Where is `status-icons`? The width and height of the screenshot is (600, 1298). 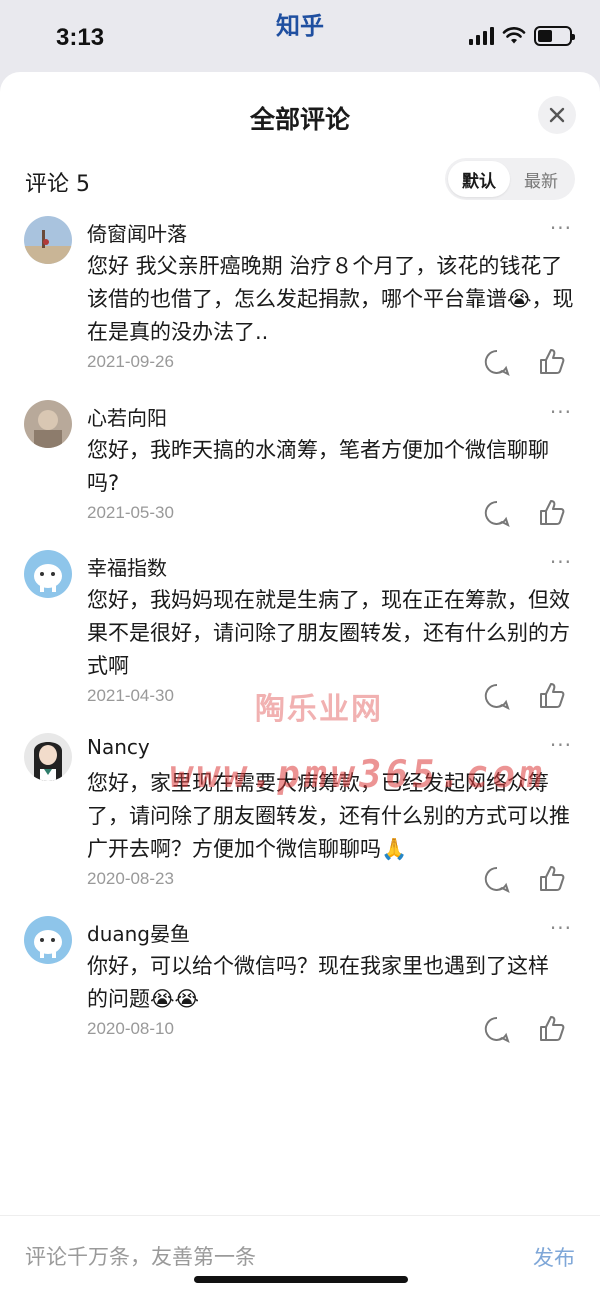 status-icons is located at coordinates (522, 36).